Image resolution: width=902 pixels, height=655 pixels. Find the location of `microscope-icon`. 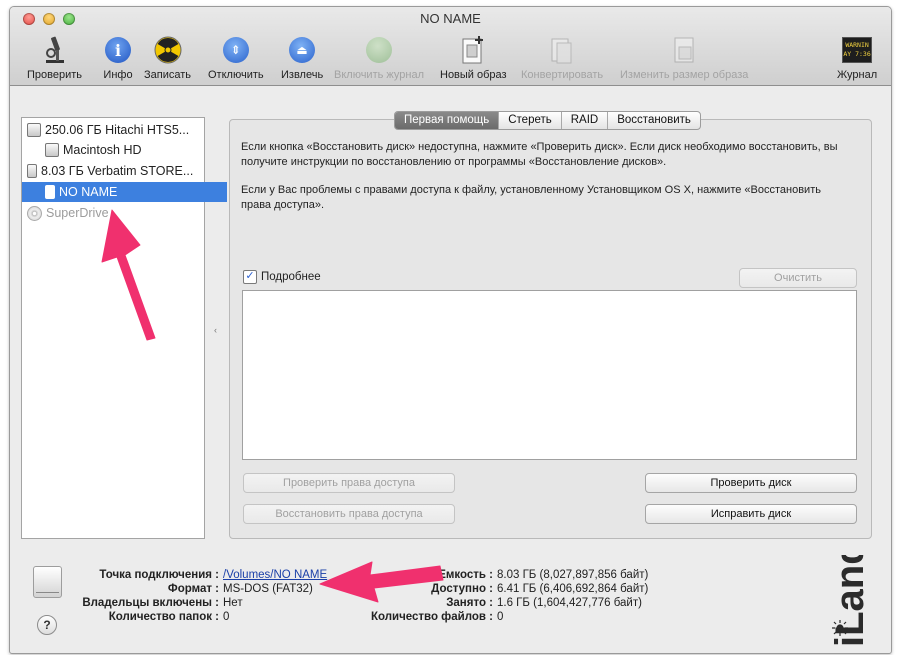

microscope-icon is located at coordinates (55, 50).